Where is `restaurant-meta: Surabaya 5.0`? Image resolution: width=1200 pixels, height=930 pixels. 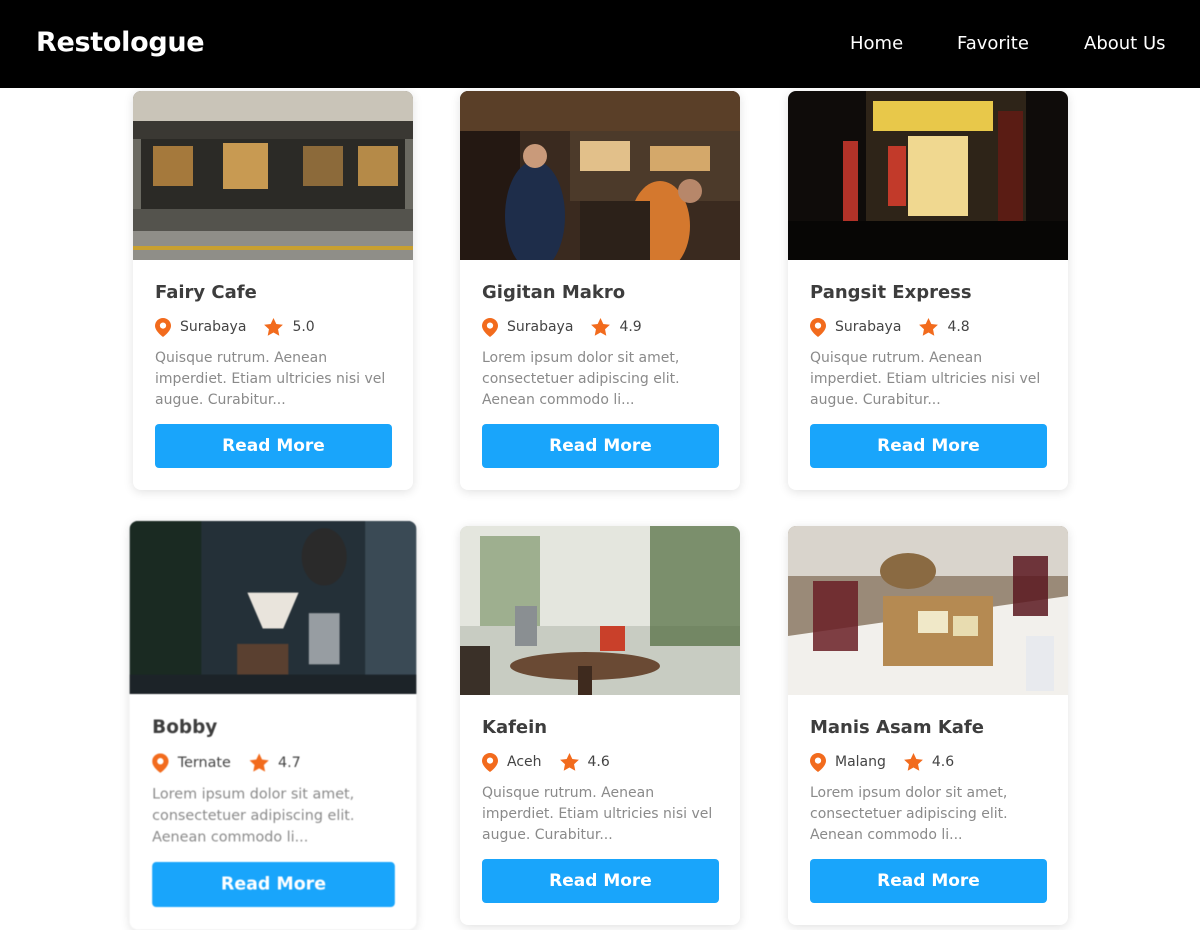 restaurant-meta: Surabaya 5.0 is located at coordinates (273, 327).